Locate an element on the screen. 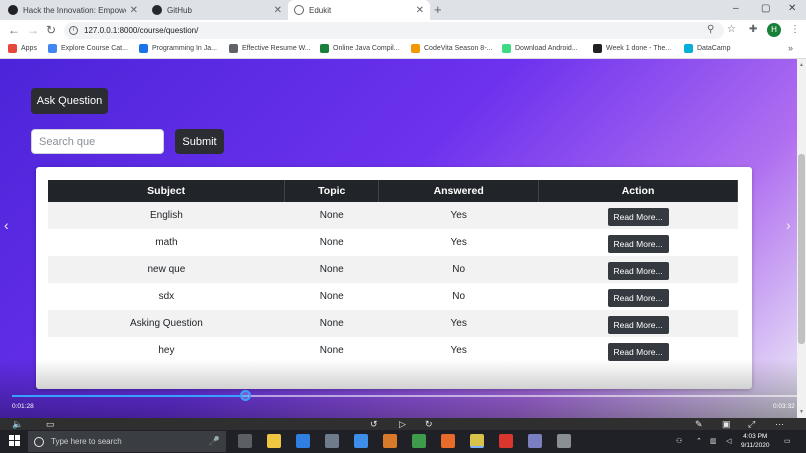  column-header-answered: Answered is located at coordinates (459, 191).